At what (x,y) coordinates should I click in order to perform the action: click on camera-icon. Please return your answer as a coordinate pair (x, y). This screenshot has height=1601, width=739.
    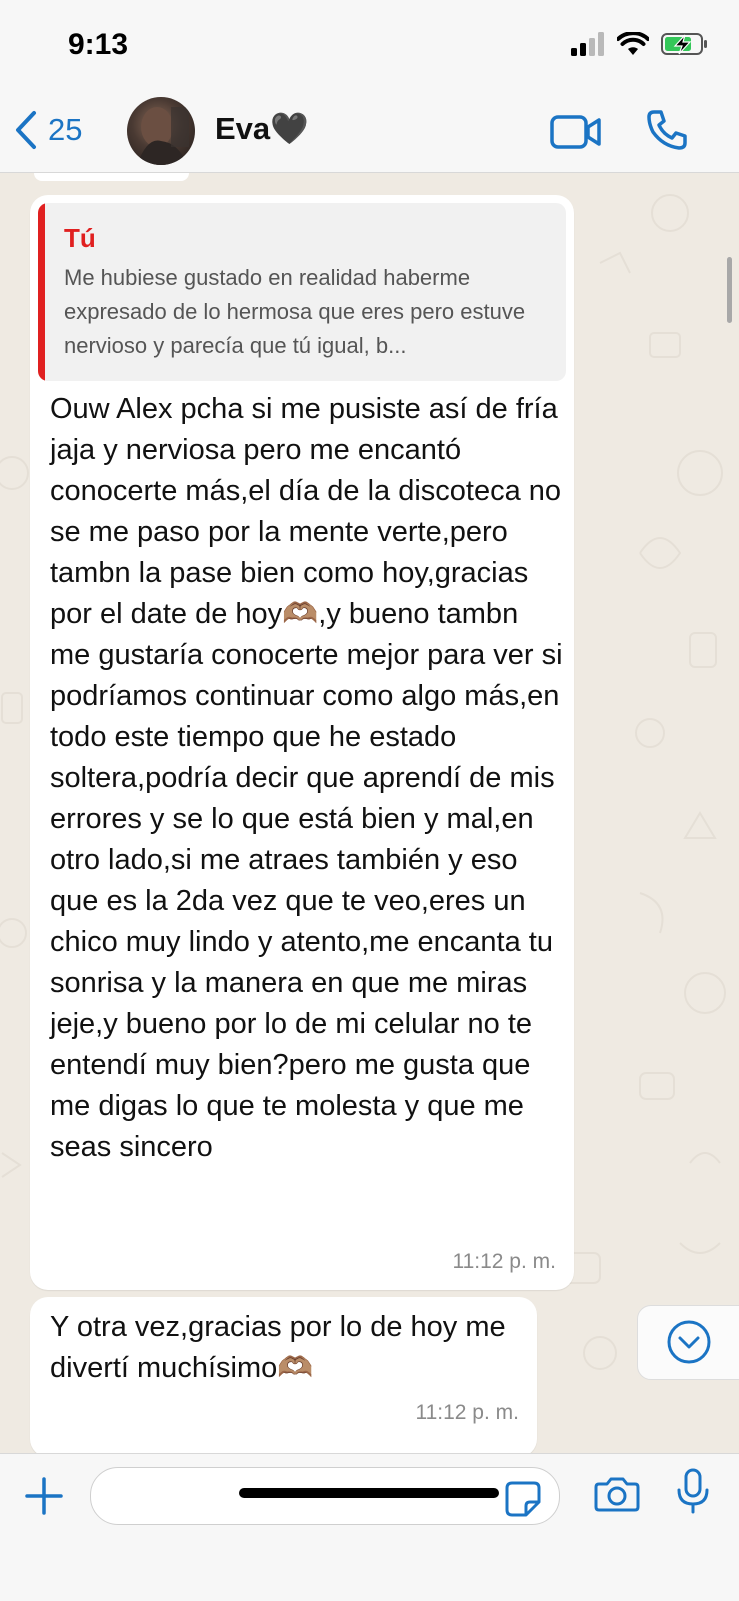
    Looking at the image, I should click on (617, 1494).